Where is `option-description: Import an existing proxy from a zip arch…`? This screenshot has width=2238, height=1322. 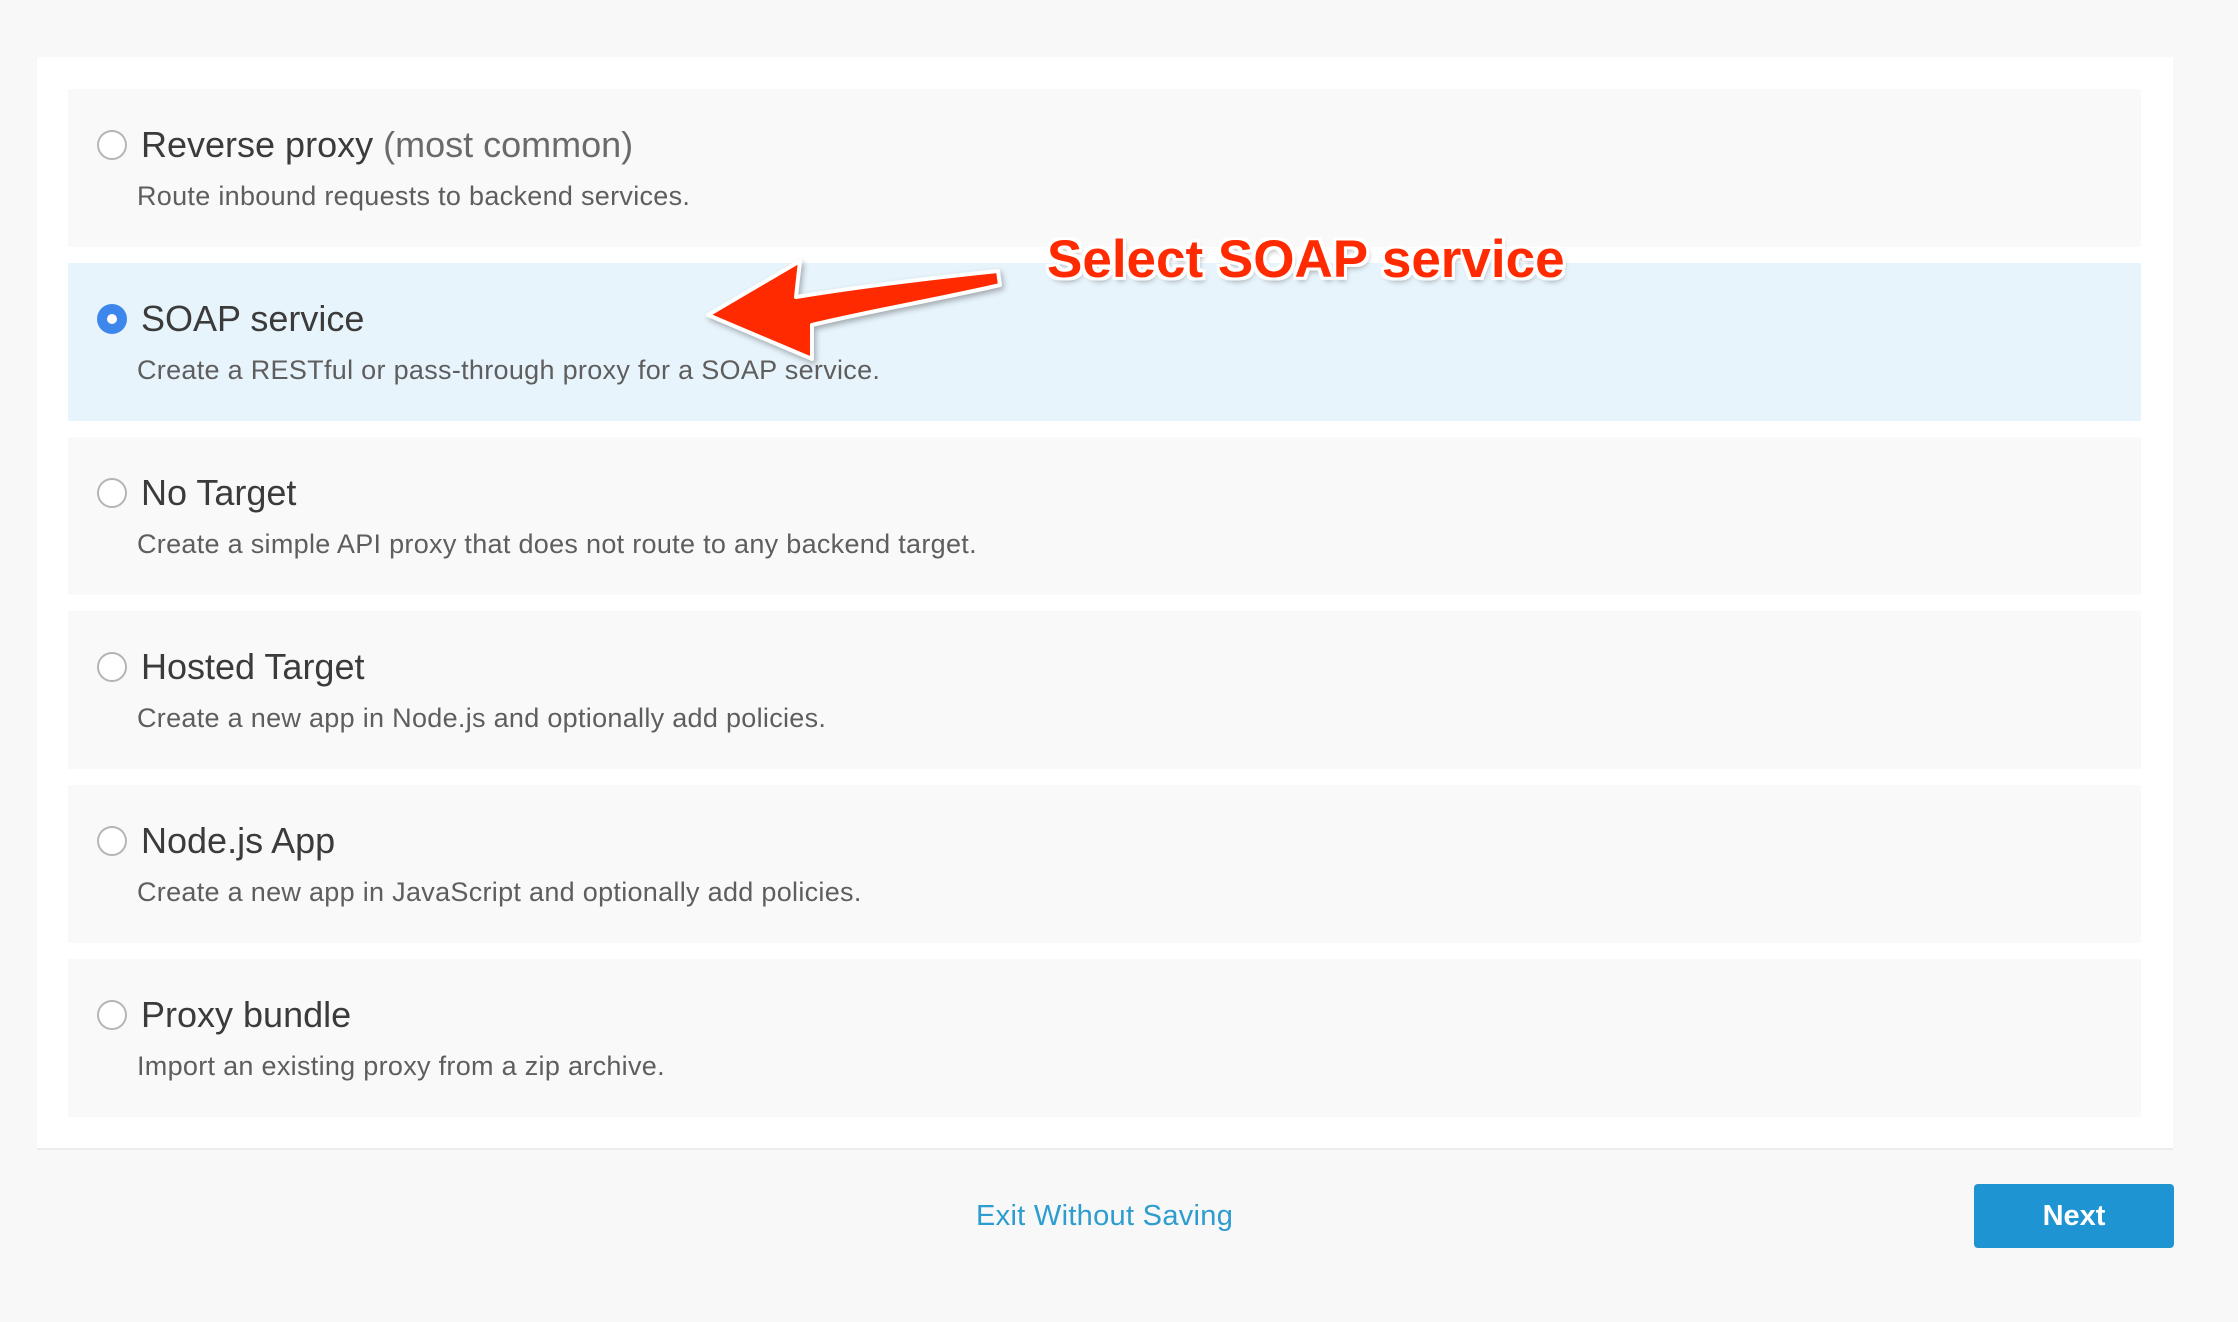 option-description: Import an existing proxy from a zip arch… is located at coordinates (401, 1066).